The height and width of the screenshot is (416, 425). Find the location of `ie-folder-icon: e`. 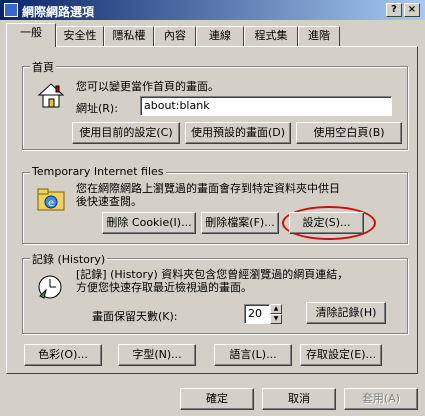

ie-folder-icon: e is located at coordinates (51, 199).